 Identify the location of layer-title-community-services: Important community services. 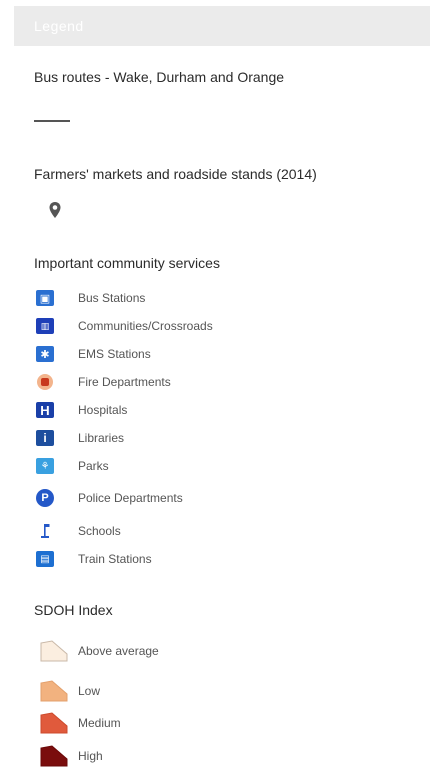
(127, 263).